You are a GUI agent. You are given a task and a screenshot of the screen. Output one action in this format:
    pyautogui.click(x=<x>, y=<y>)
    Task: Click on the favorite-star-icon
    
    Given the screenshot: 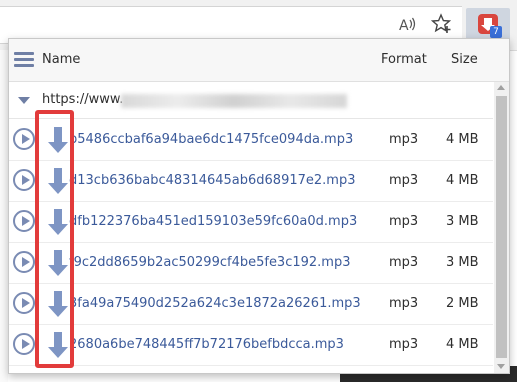 What is the action you would take?
    pyautogui.click(x=441, y=23)
    